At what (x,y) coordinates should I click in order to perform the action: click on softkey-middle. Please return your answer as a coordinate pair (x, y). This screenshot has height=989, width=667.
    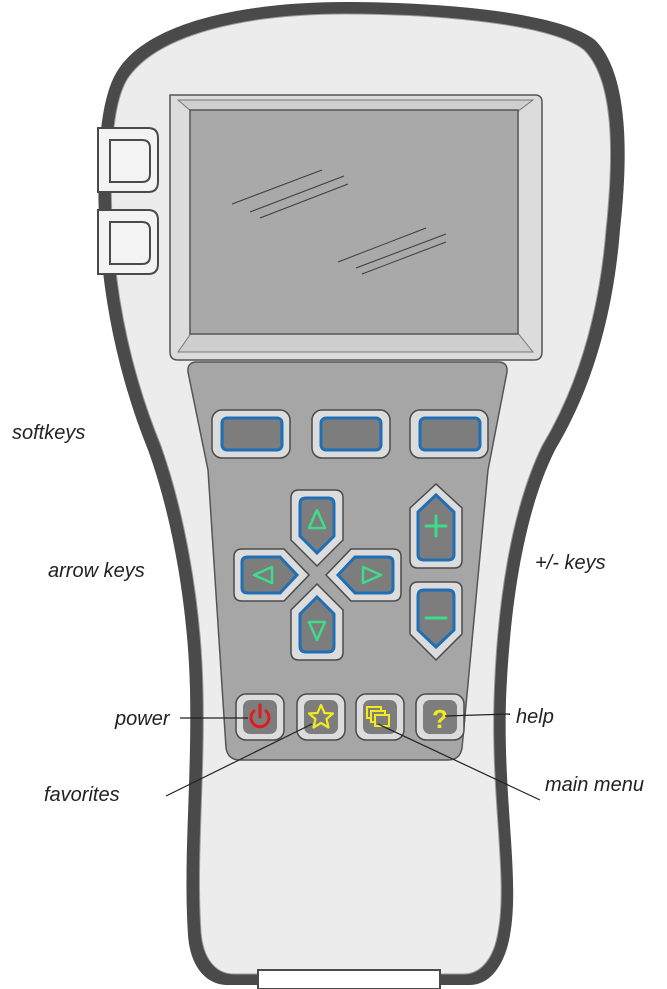
    Looking at the image, I should click on (351, 434).